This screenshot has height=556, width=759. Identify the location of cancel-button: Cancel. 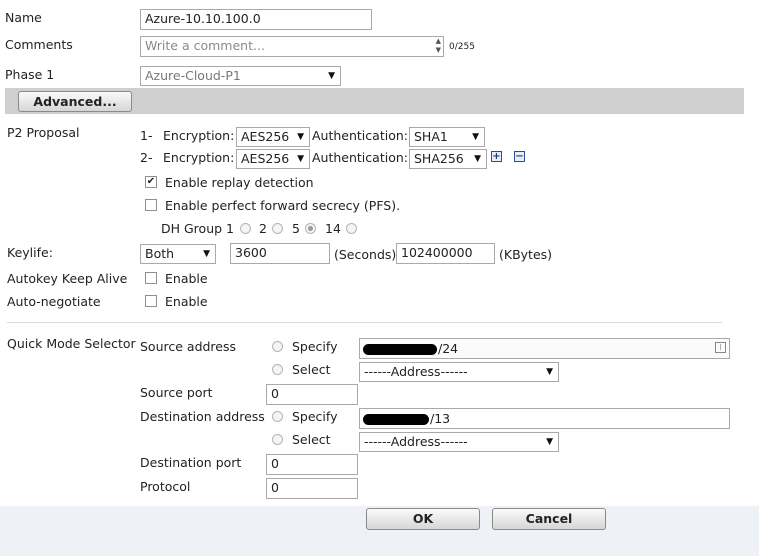
(549, 519).